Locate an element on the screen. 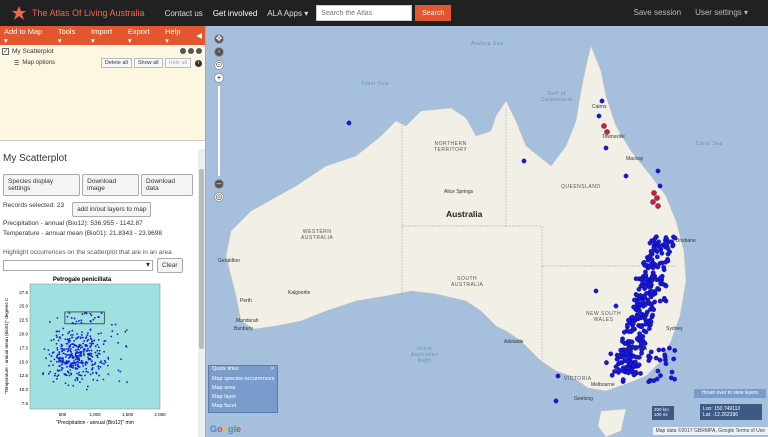  layer-row: ✓ My Scatterplot is located at coordinates (102, 51).